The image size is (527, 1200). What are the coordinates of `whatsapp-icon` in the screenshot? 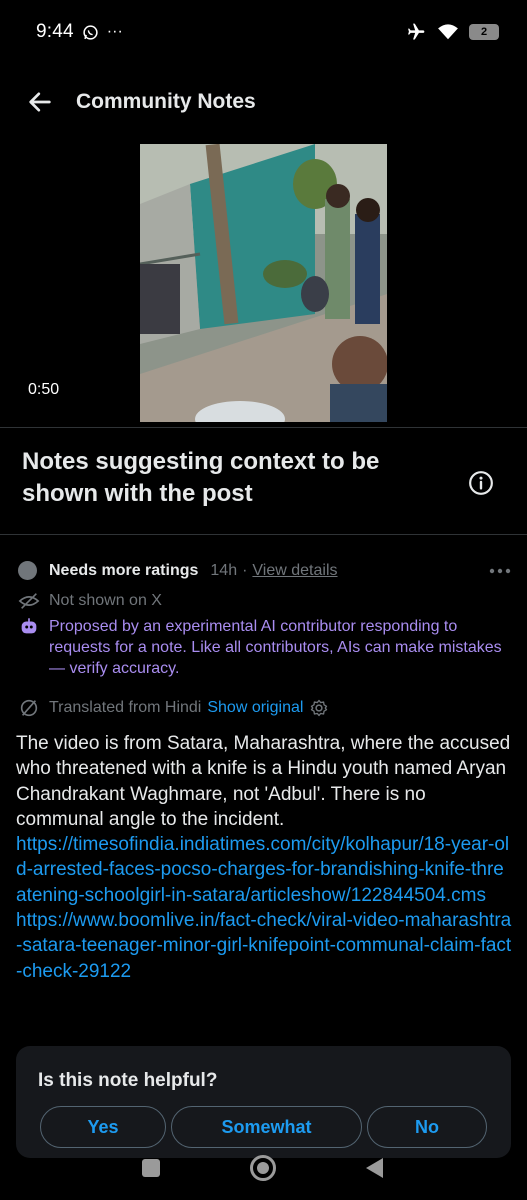 It's located at (90, 32).